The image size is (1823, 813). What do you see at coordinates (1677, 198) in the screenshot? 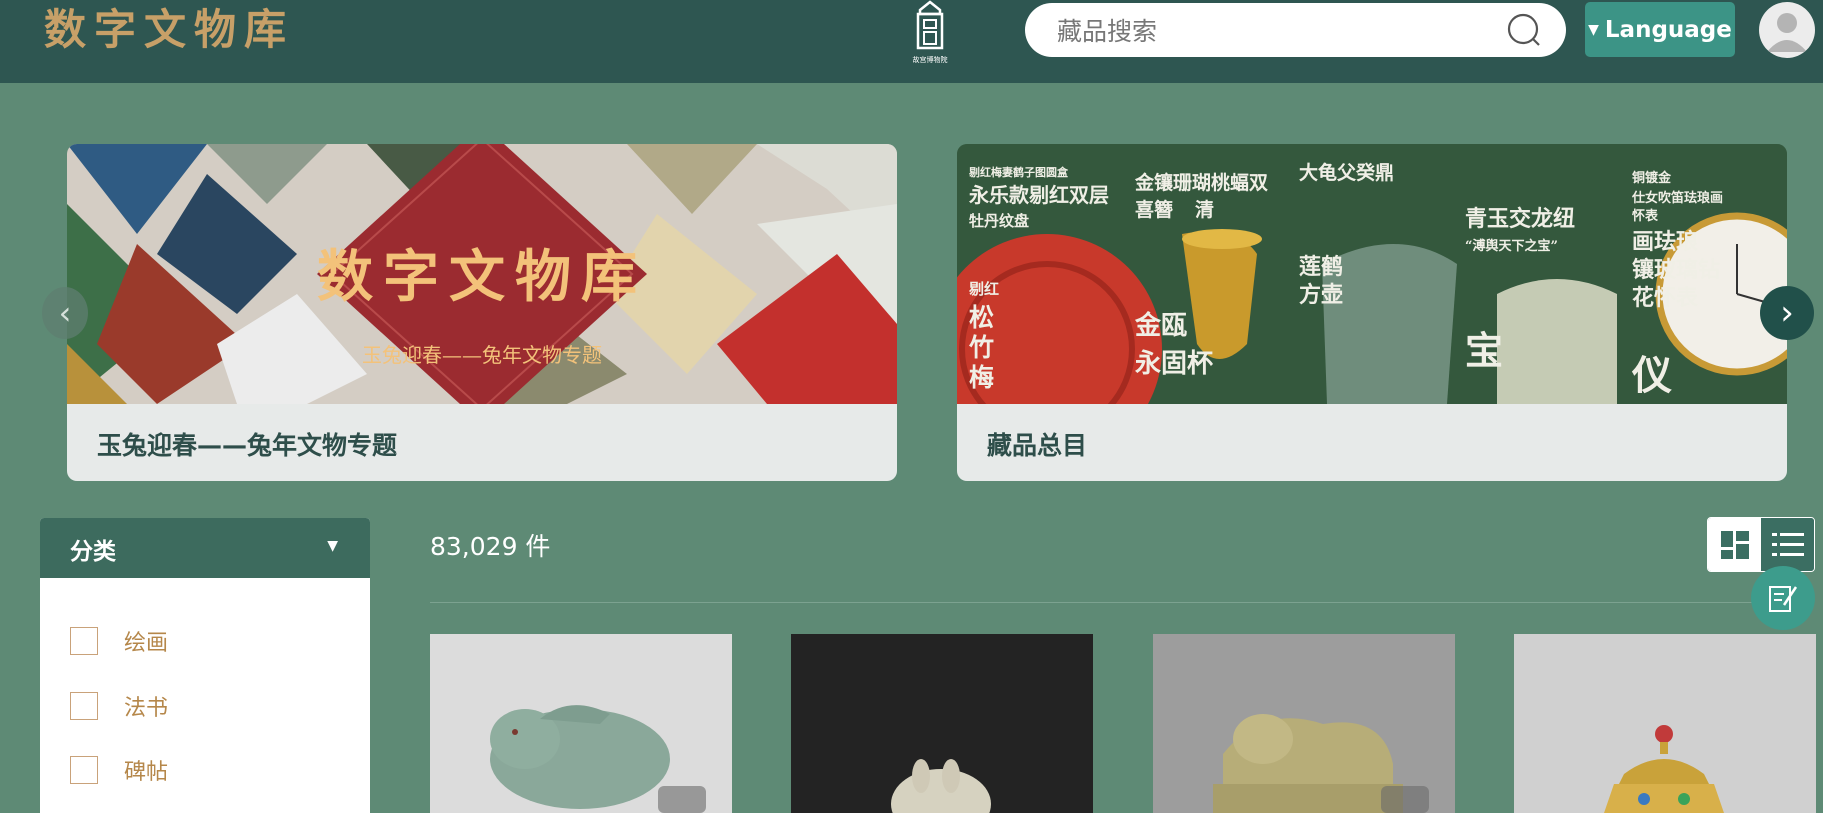
I see `banner-overlay-text: 仕女吹笛珐琅画` at bounding box center [1677, 198].